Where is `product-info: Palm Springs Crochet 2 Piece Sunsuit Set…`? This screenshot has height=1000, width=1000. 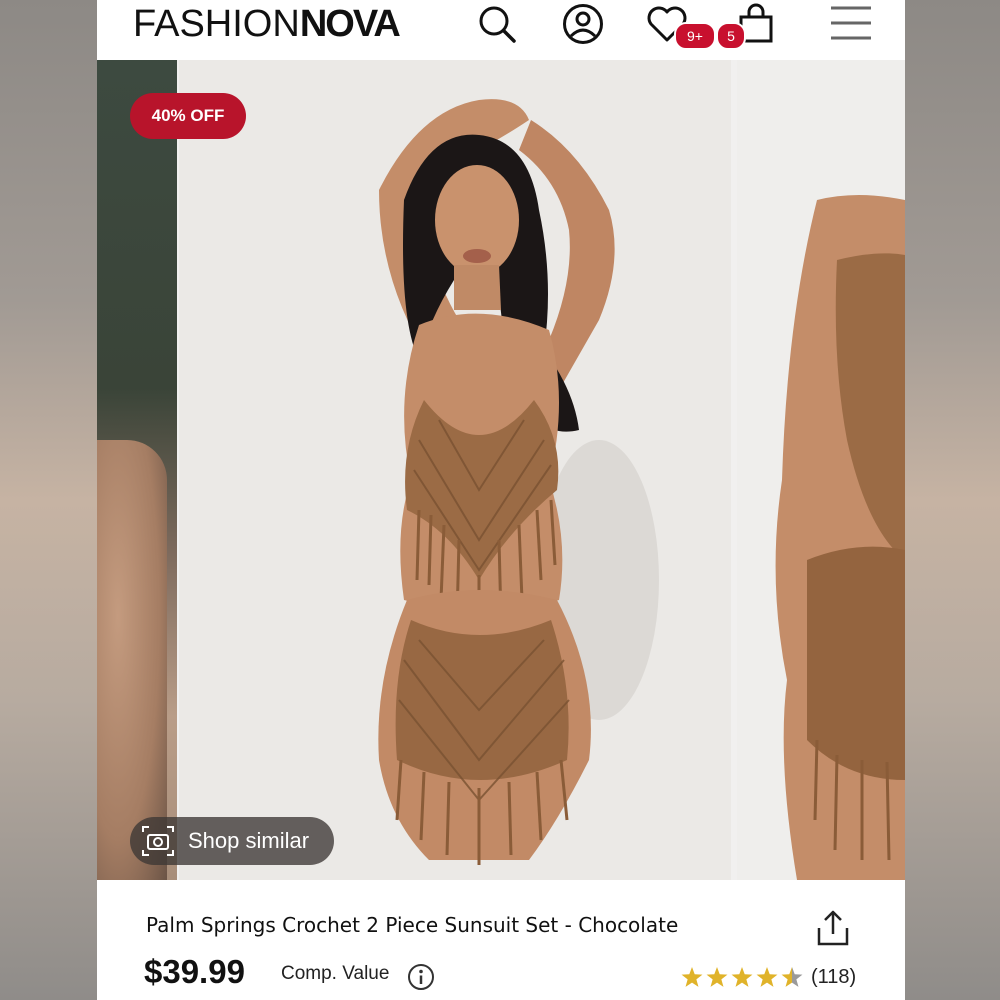
product-info: Palm Springs Crochet 2 Piece Sunsuit Set… is located at coordinates (501, 940).